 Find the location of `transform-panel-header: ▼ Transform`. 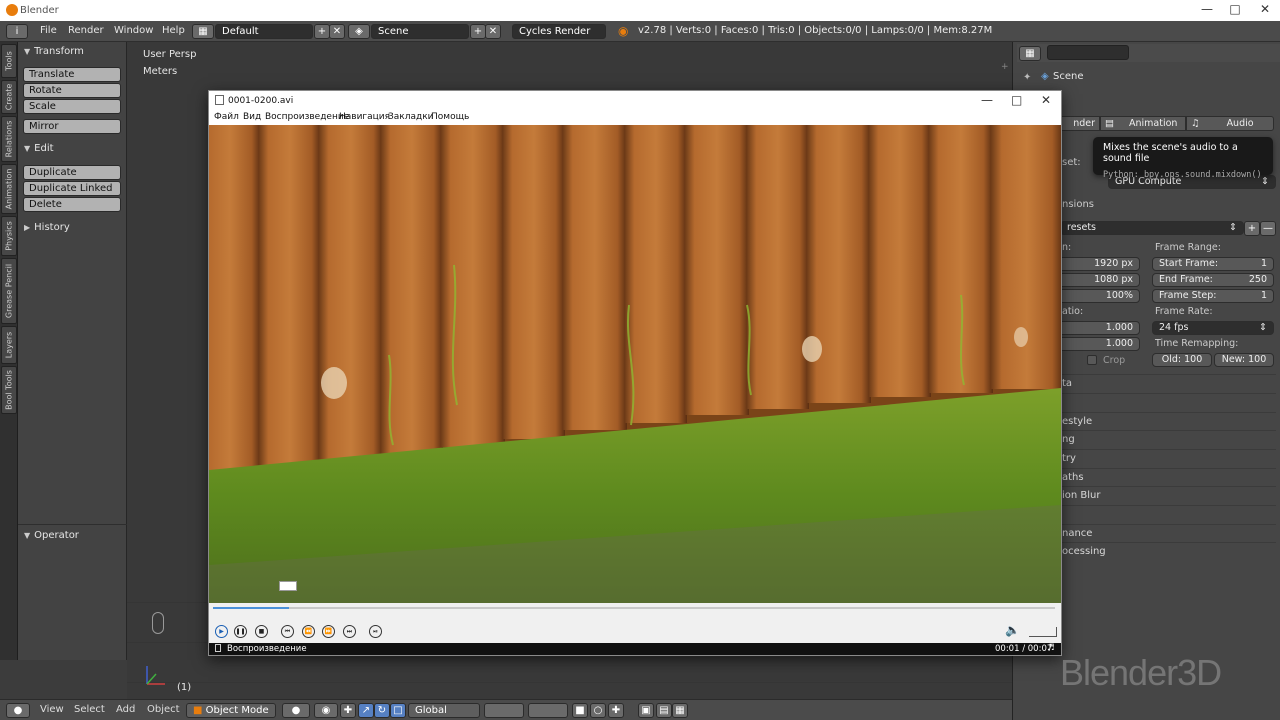

transform-panel-header: ▼ Transform is located at coordinates (72, 53).